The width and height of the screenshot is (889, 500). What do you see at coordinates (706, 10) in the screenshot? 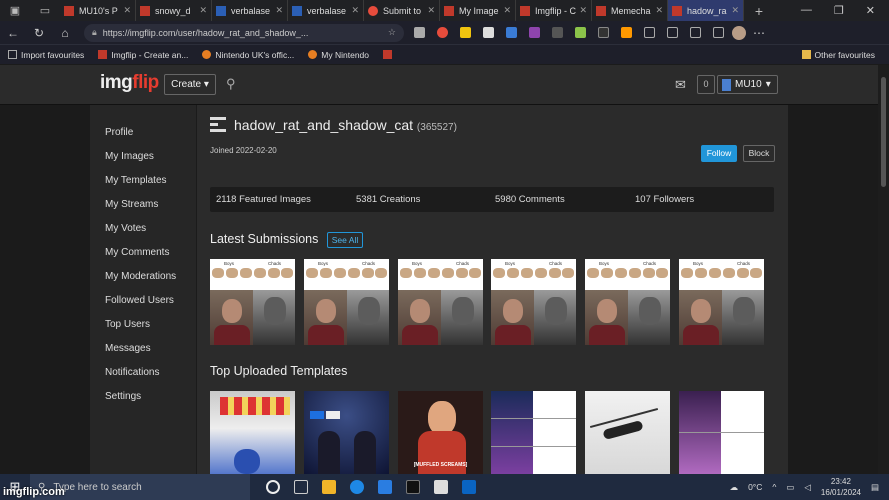
I see `browser-tab-active: hadow_ra ✕` at bounding box center [706, 10].